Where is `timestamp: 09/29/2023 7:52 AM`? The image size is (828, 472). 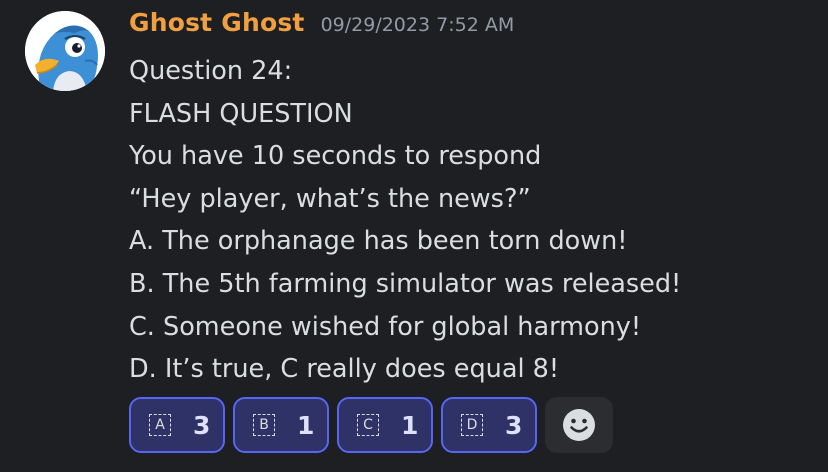
timestamp: 09/29/2023 7:52 AM is located at coordinates (417, 25).